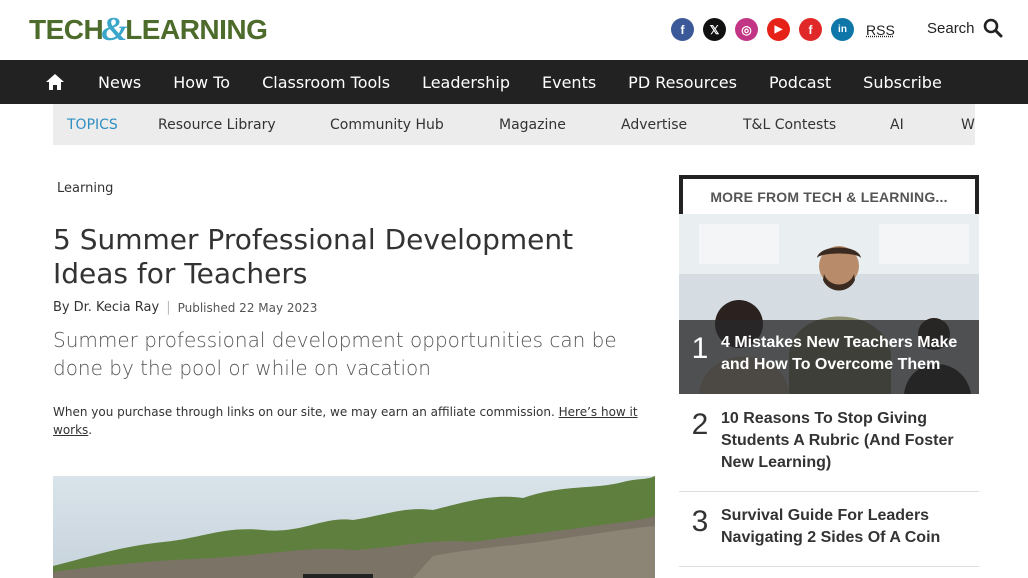 This screenshot has width=1028, height=578. I want to click on nav-item-subscribe: Subscribe, so click(902, 82).